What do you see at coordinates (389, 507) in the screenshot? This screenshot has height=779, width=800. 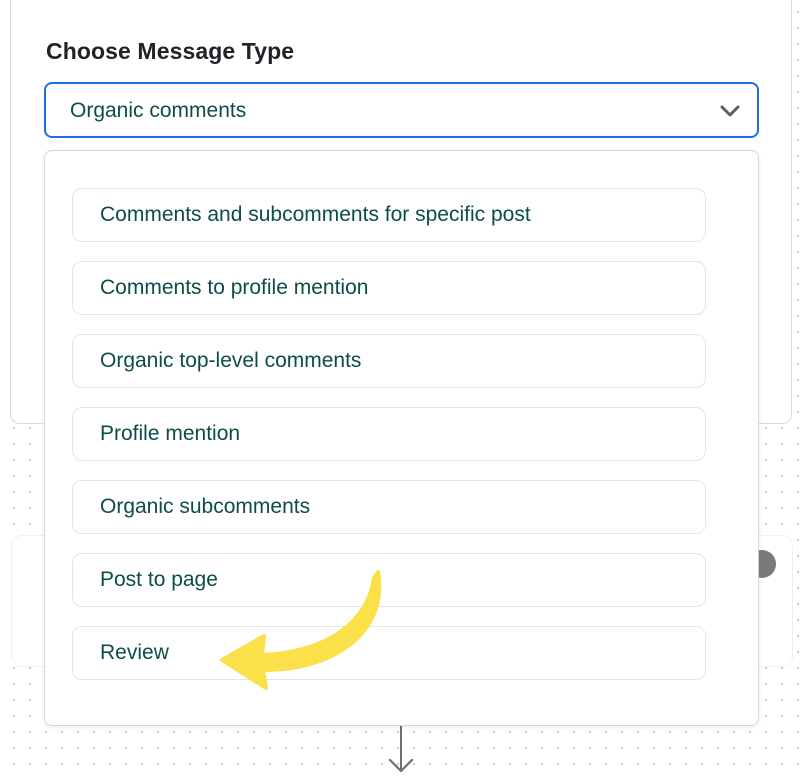 I see `option-organic-subcomments: Organic subcomments` at bounding box center [389, 507].